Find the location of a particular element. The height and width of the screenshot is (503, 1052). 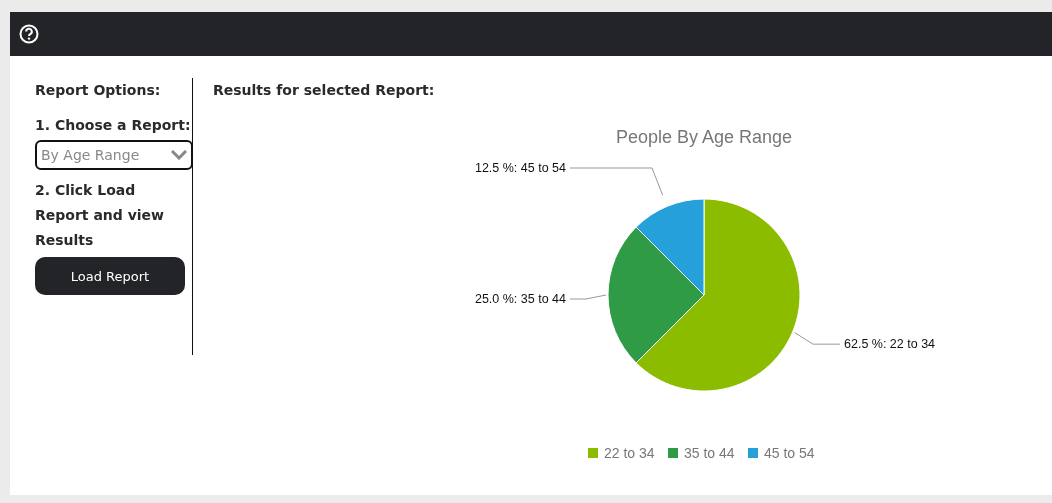

slice-label: 12.5 %: 45 to 54 is located at coordinates (520, 168).